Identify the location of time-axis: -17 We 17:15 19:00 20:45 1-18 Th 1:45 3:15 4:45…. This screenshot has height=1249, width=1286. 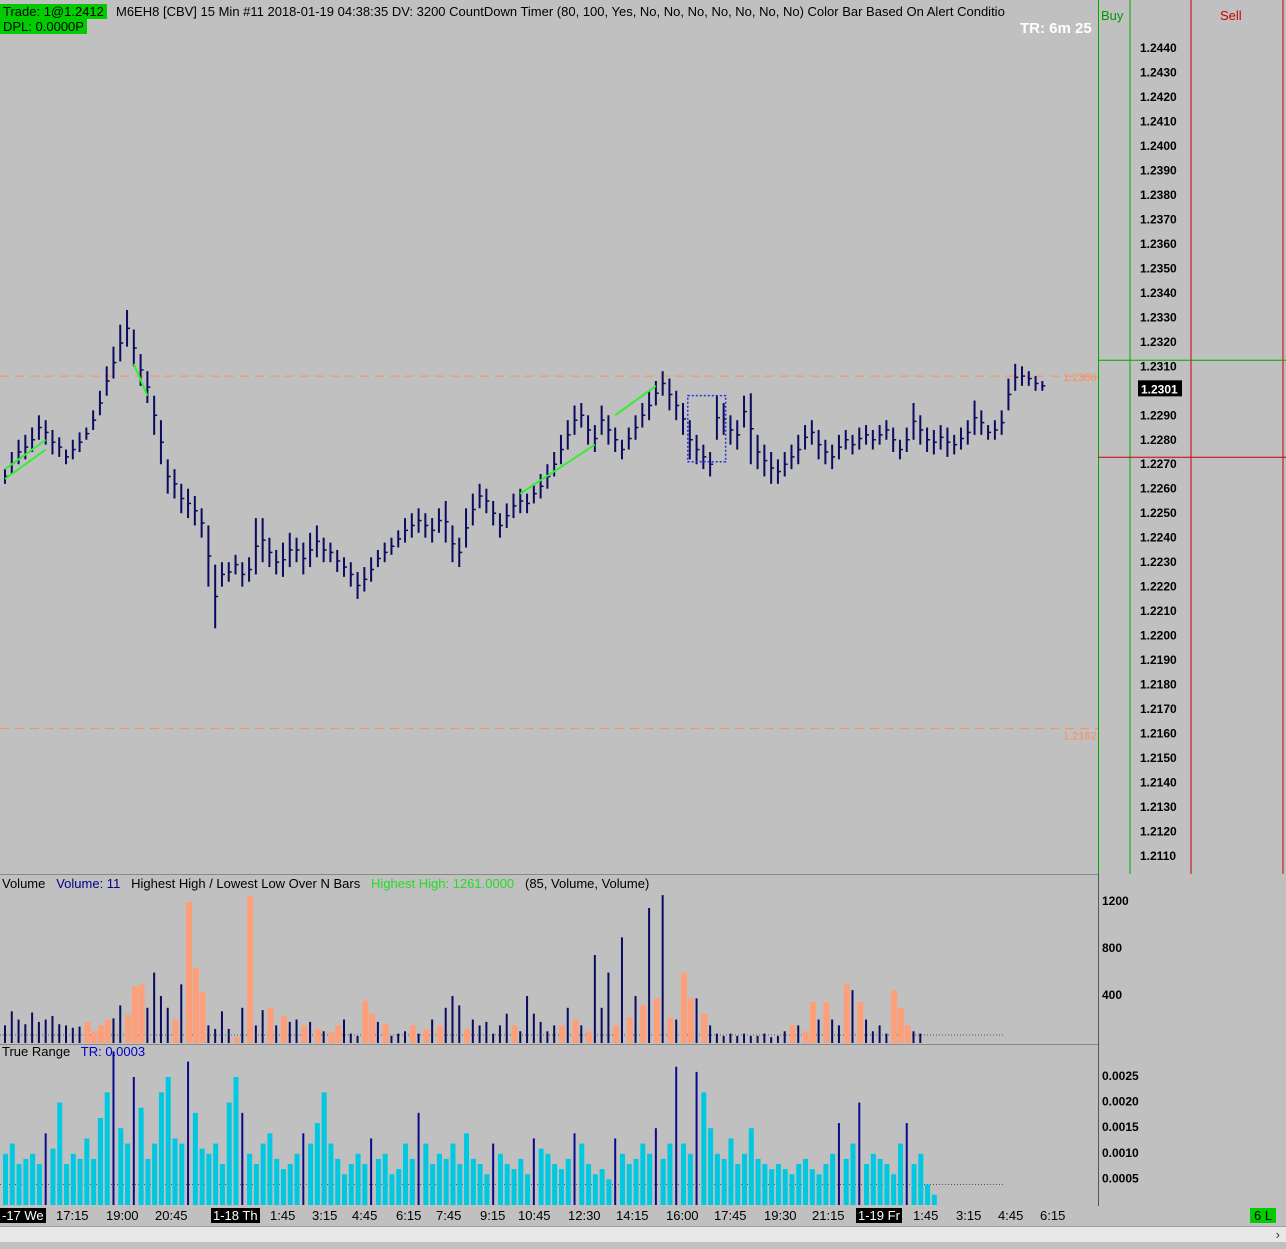
(643, 1216).